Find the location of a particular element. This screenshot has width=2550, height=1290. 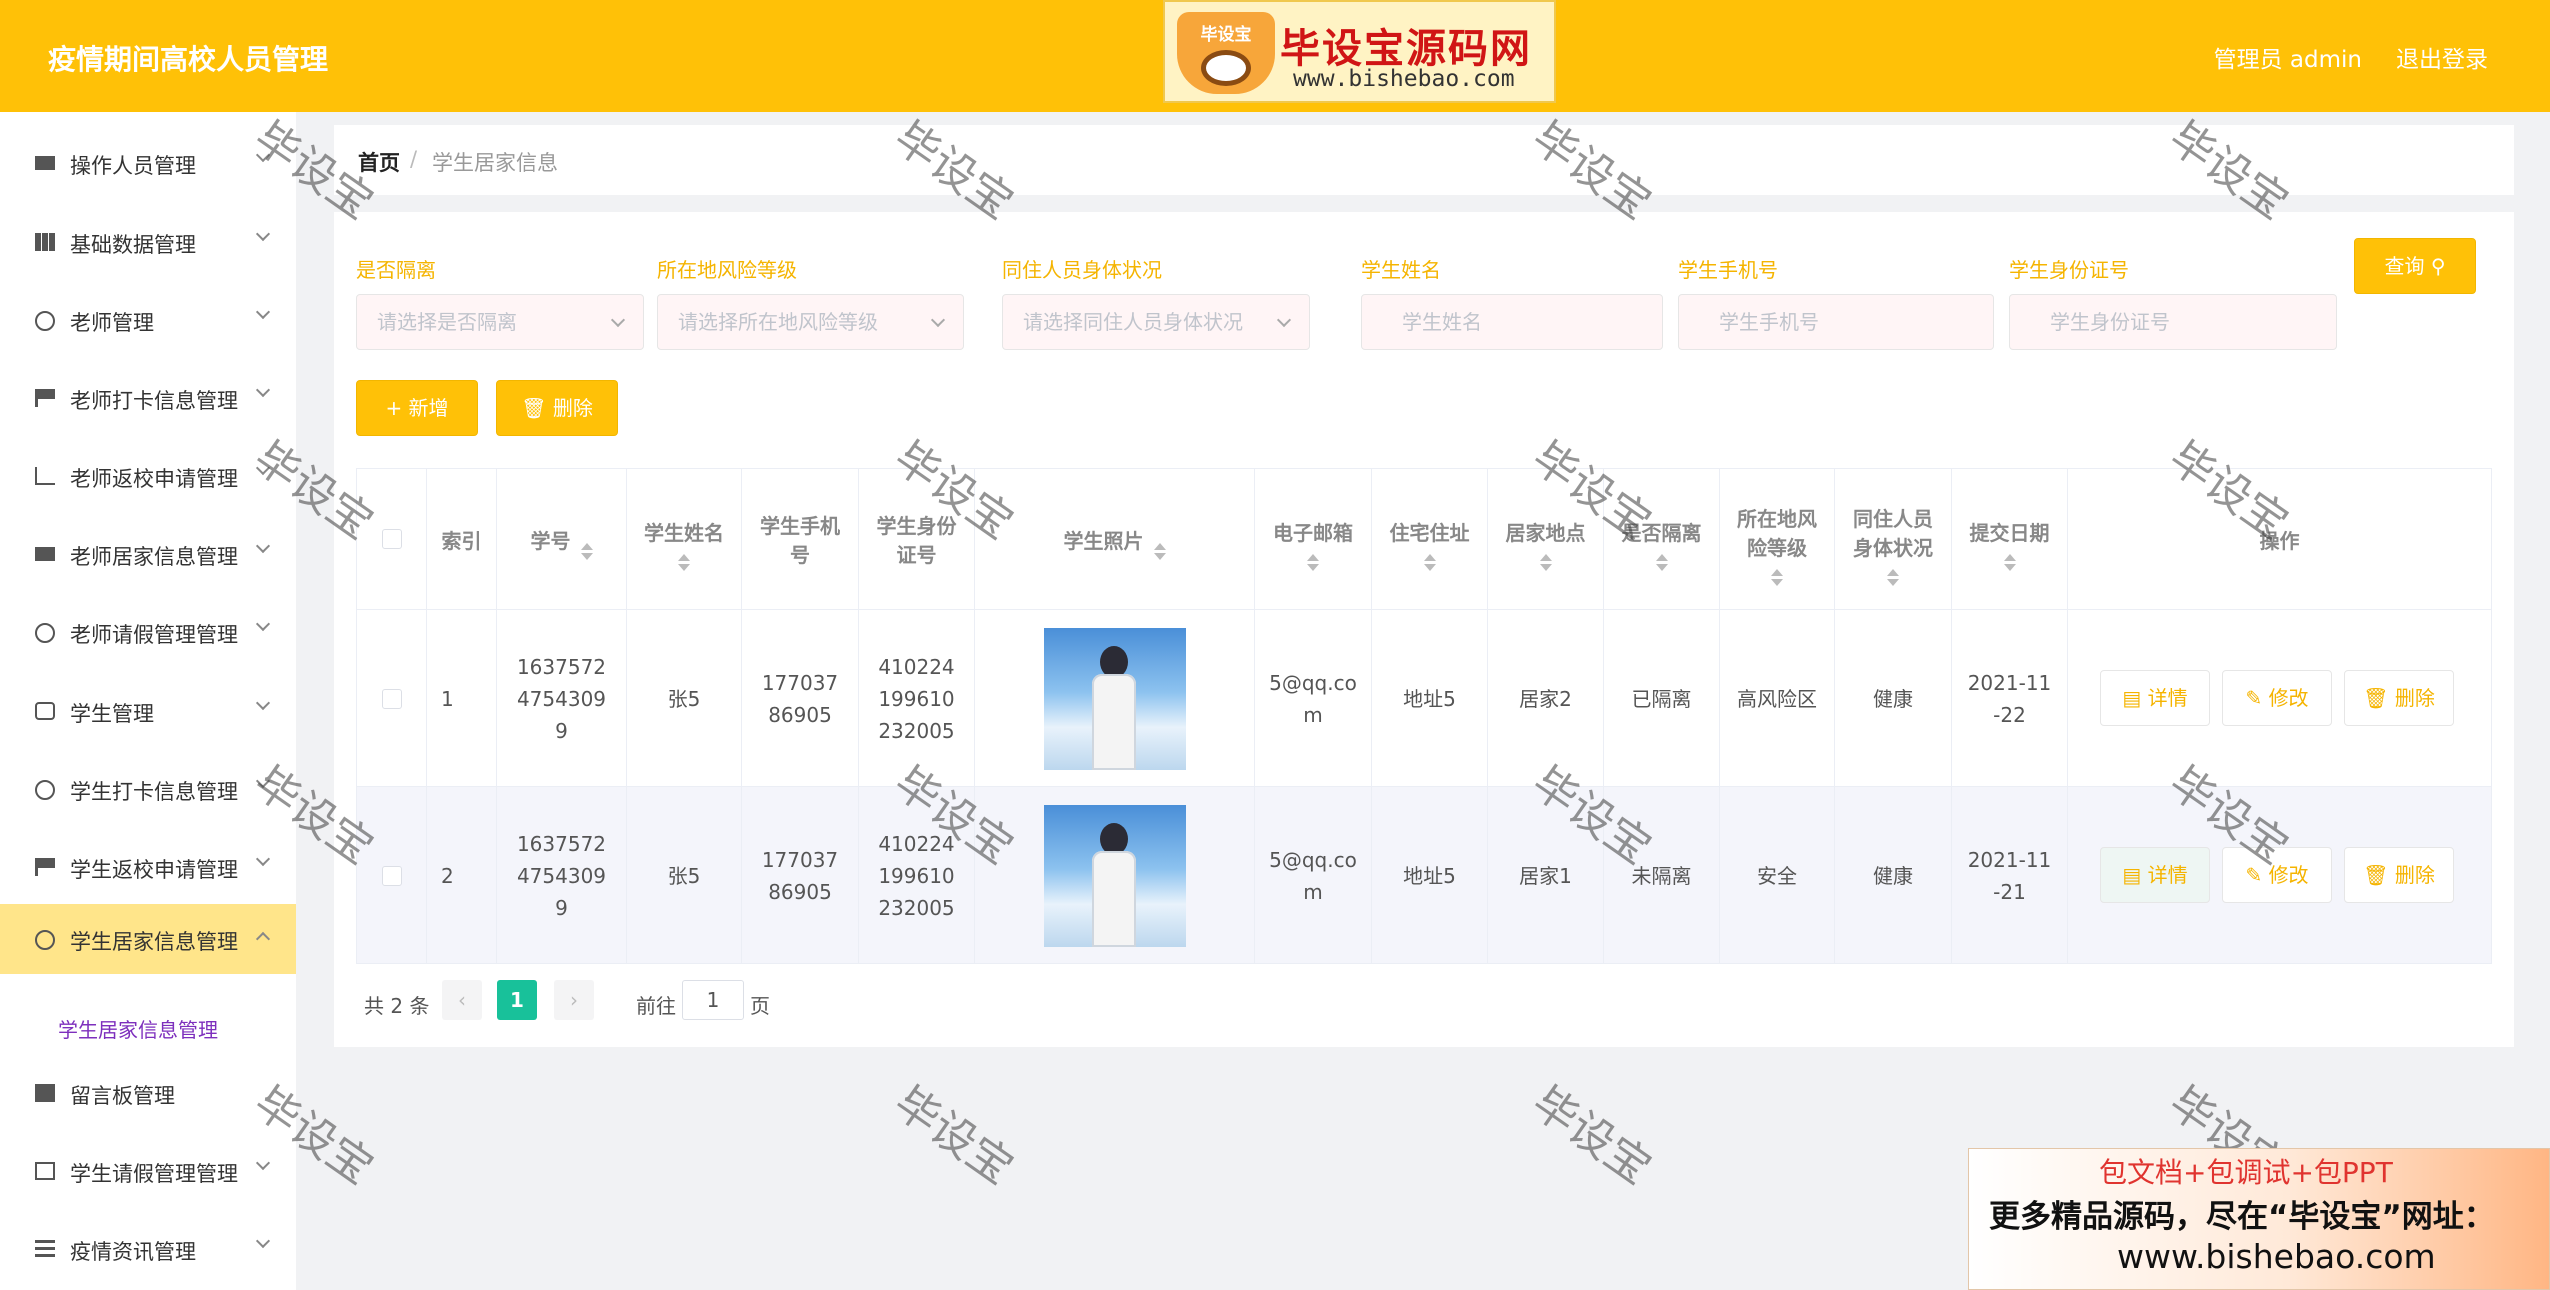

next-page-button: › is located at coordinates (574, 1000).